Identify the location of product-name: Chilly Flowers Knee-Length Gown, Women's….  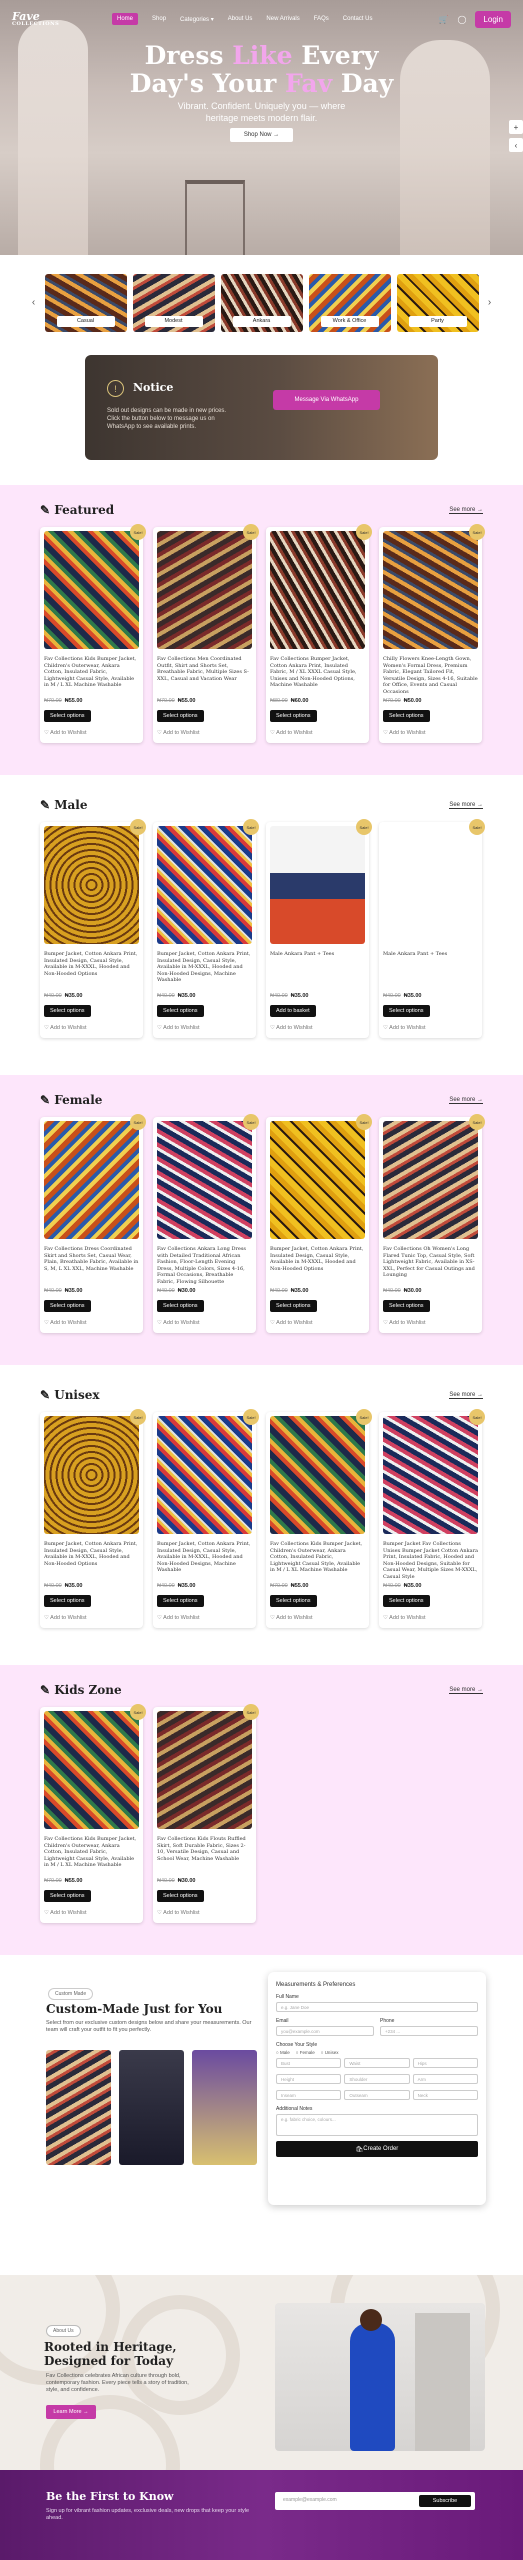
(430, 676).